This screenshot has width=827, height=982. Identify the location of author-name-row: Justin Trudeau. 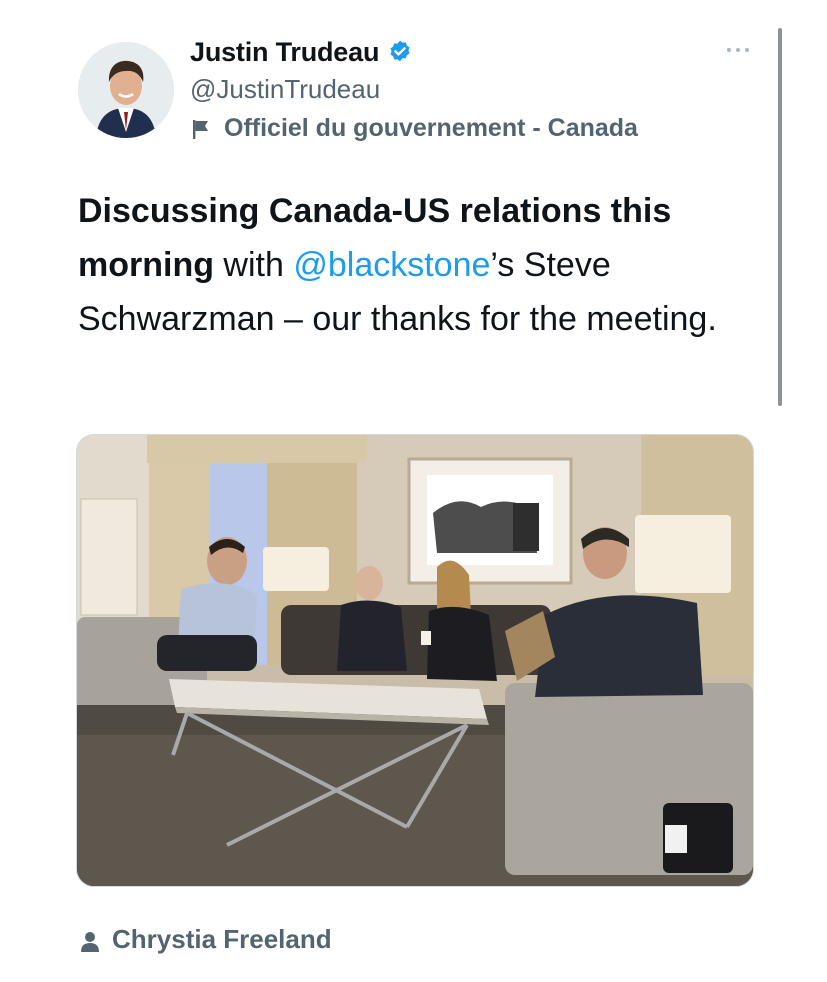
(301, 52).